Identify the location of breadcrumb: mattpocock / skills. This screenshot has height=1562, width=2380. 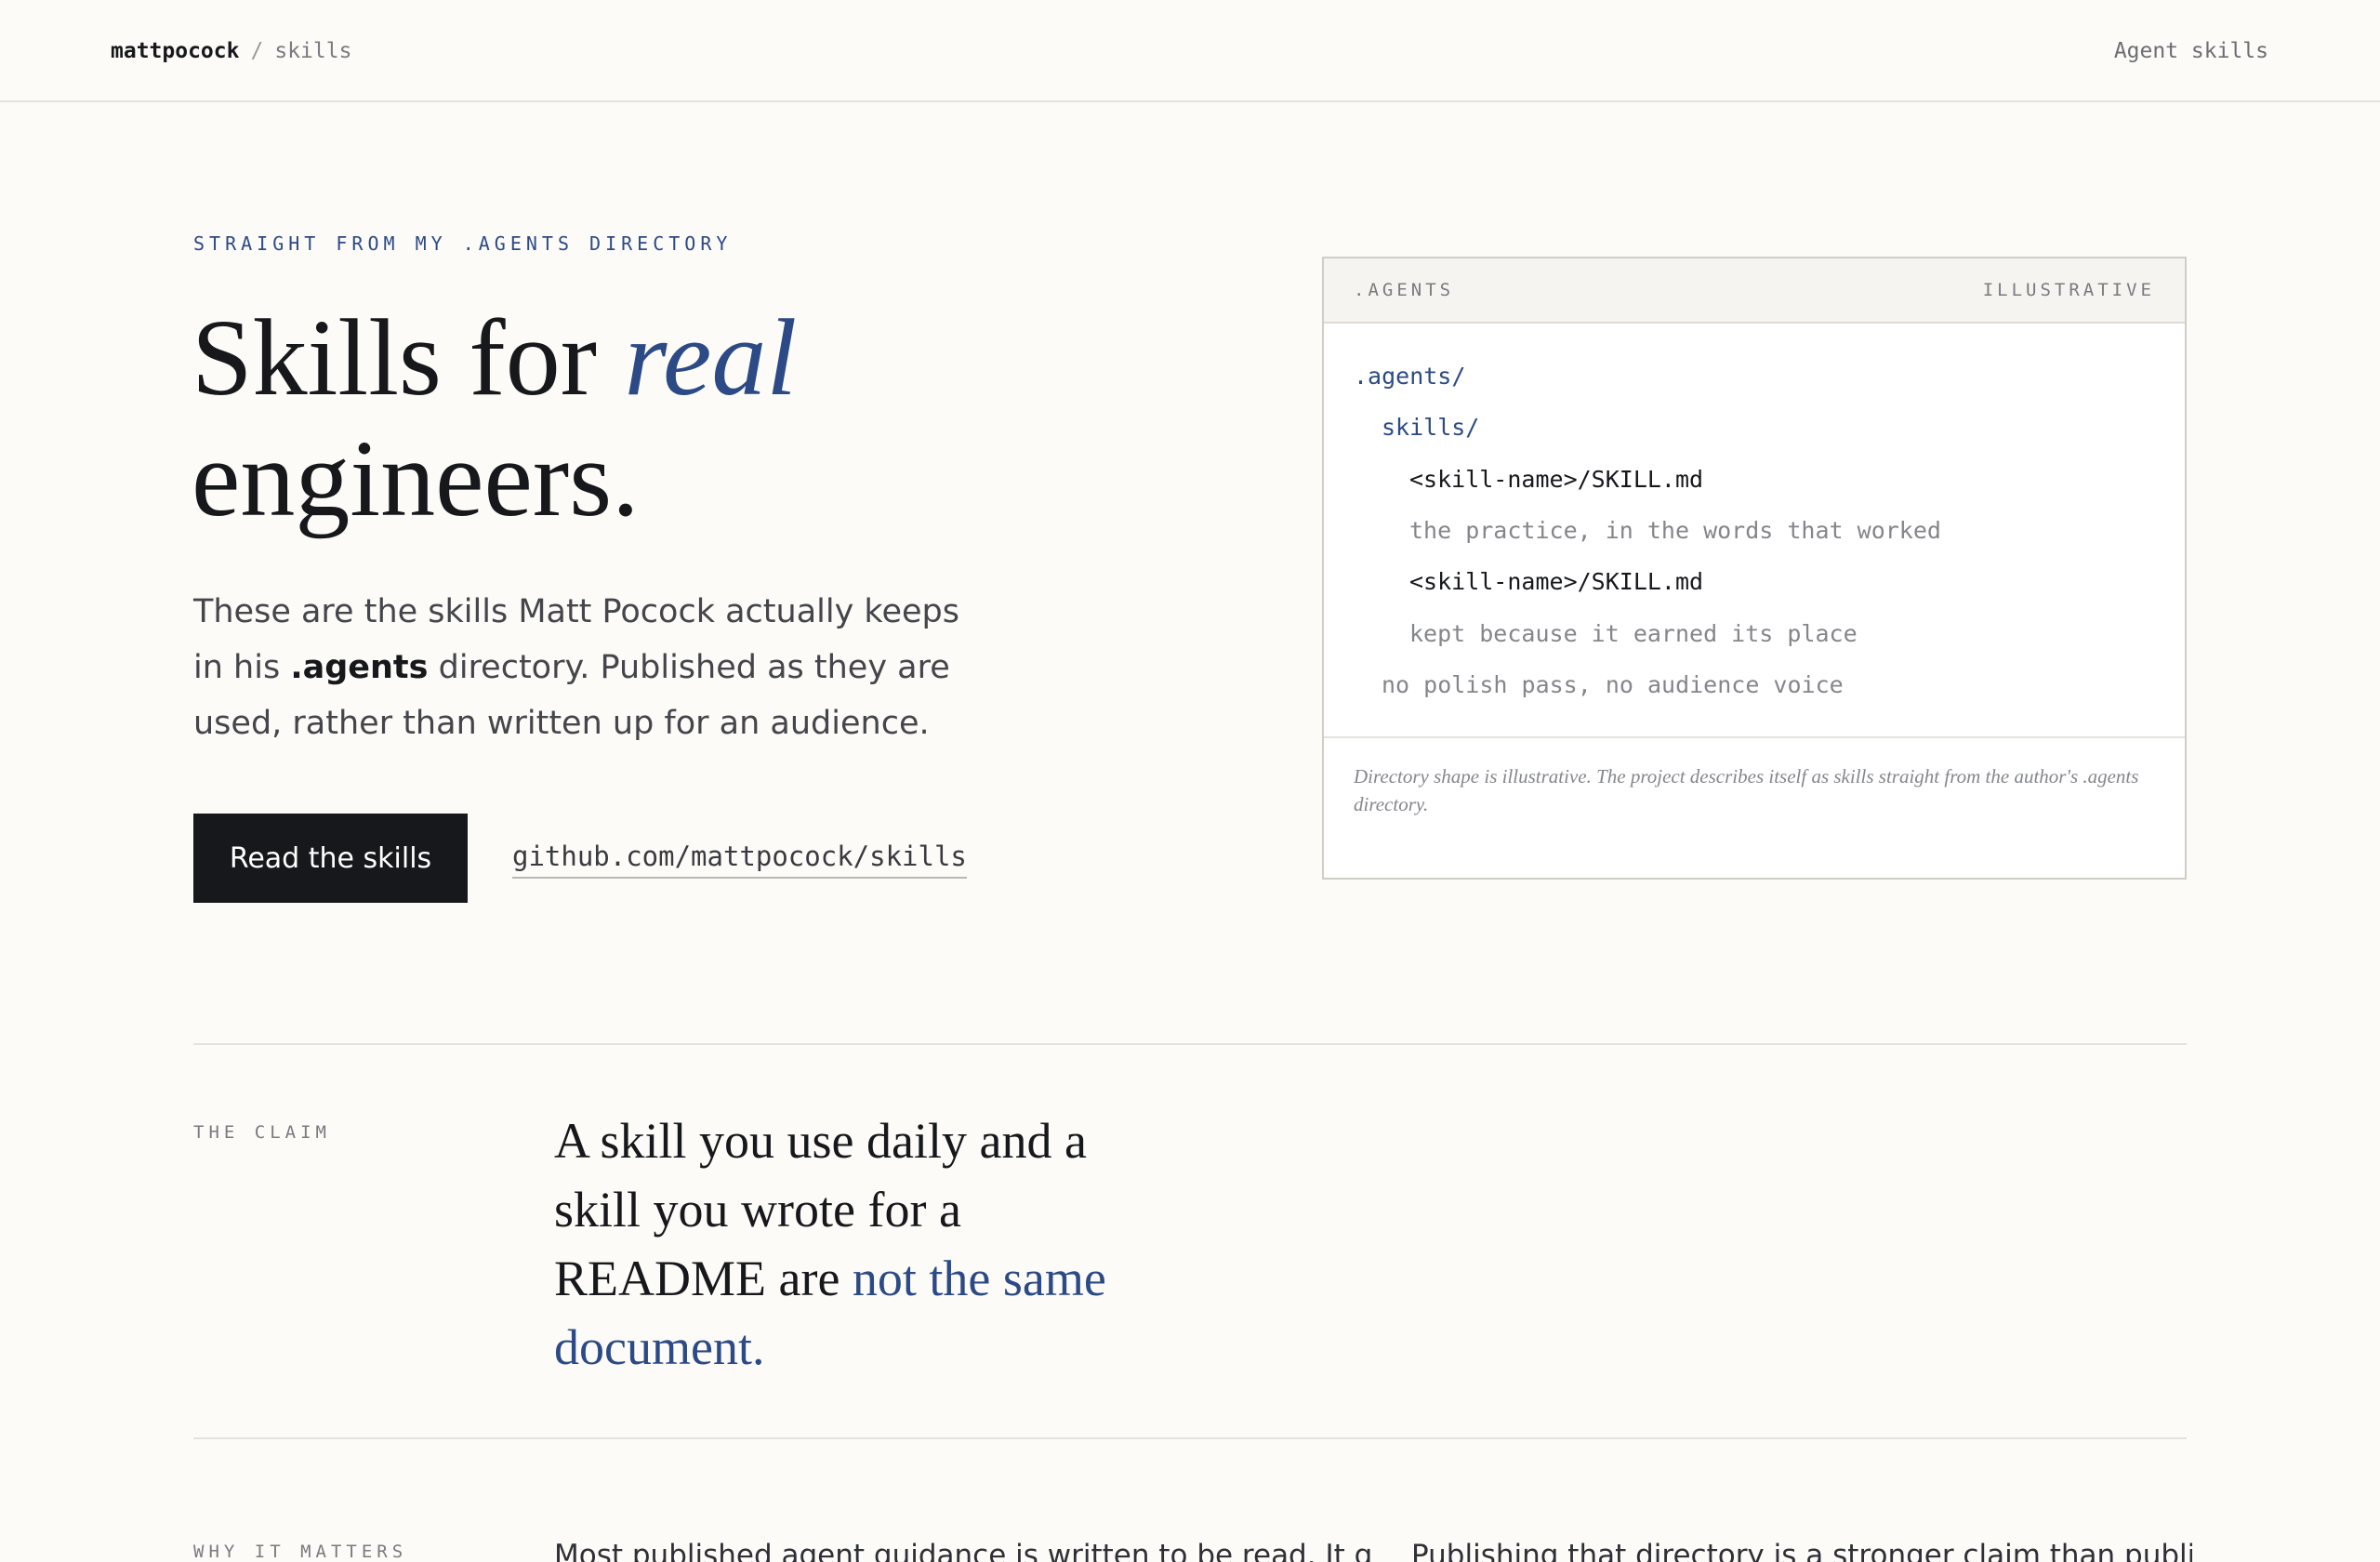
(231, 51).